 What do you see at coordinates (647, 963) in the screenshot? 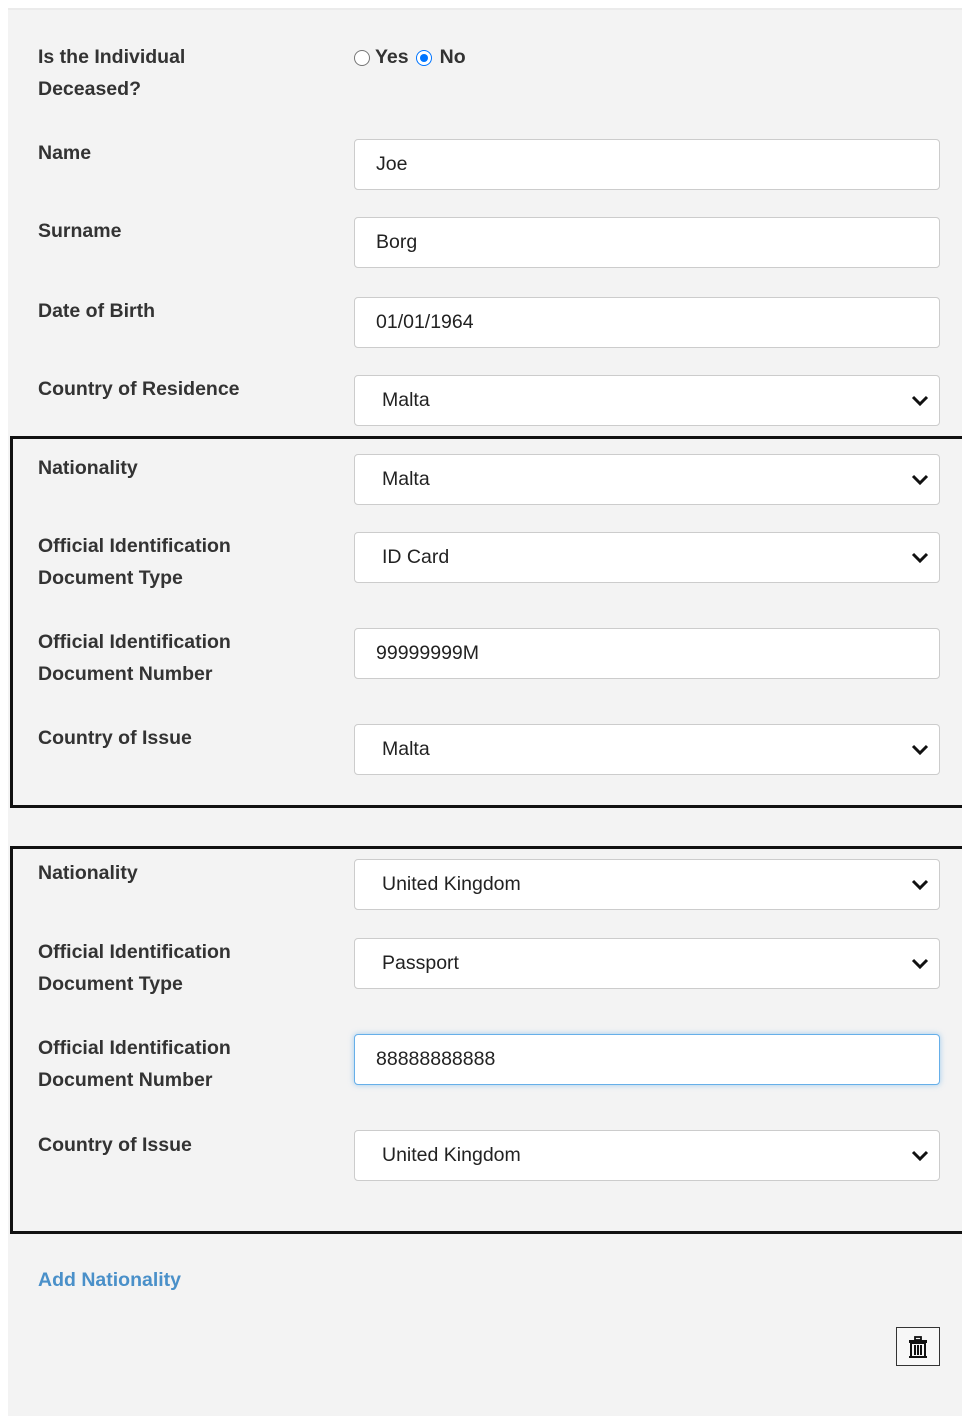
I see `doc-type-select-2: Passport` at bounding box center [647, 963].